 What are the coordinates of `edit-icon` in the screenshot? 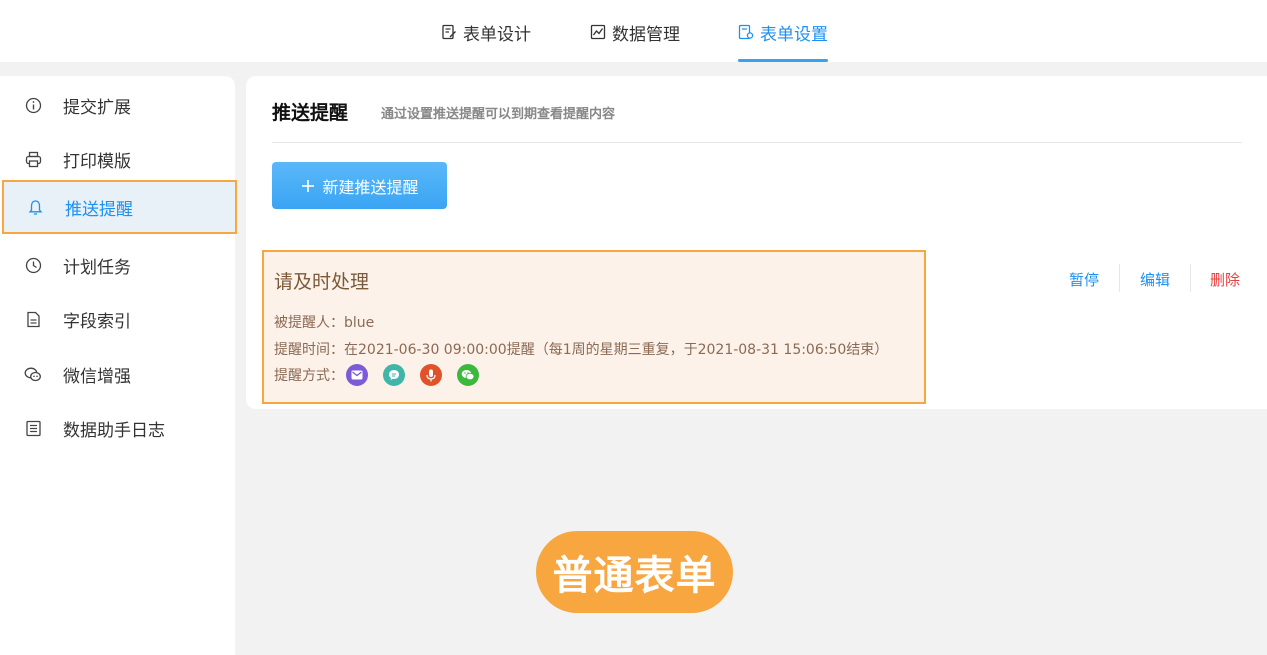 It's located at (449, 32).